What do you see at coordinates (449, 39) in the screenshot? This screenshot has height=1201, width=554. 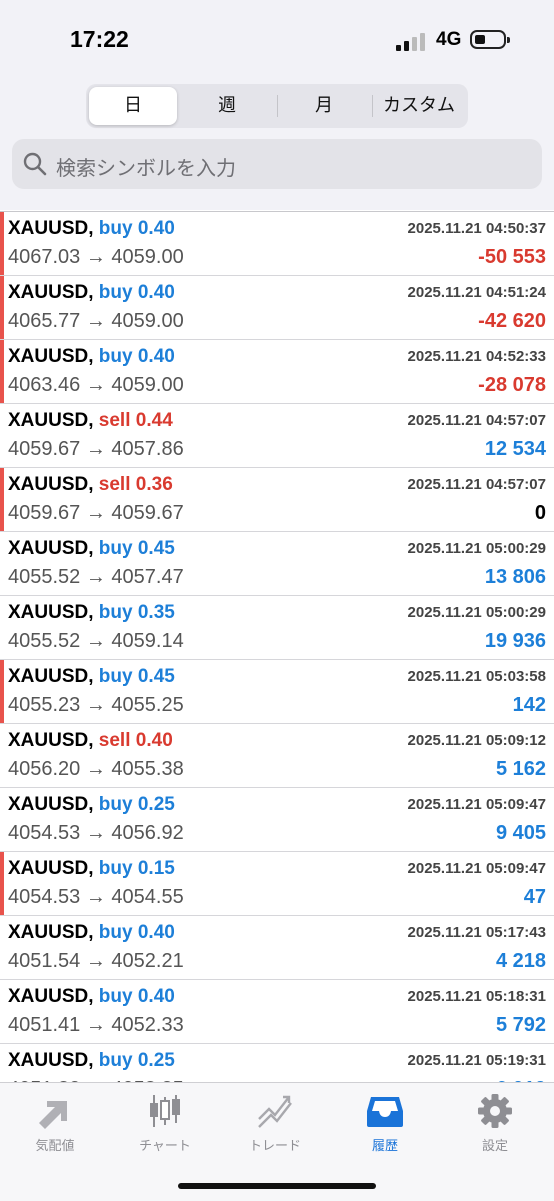 I see `network-label: 4G` at bounding box center [449, 39].